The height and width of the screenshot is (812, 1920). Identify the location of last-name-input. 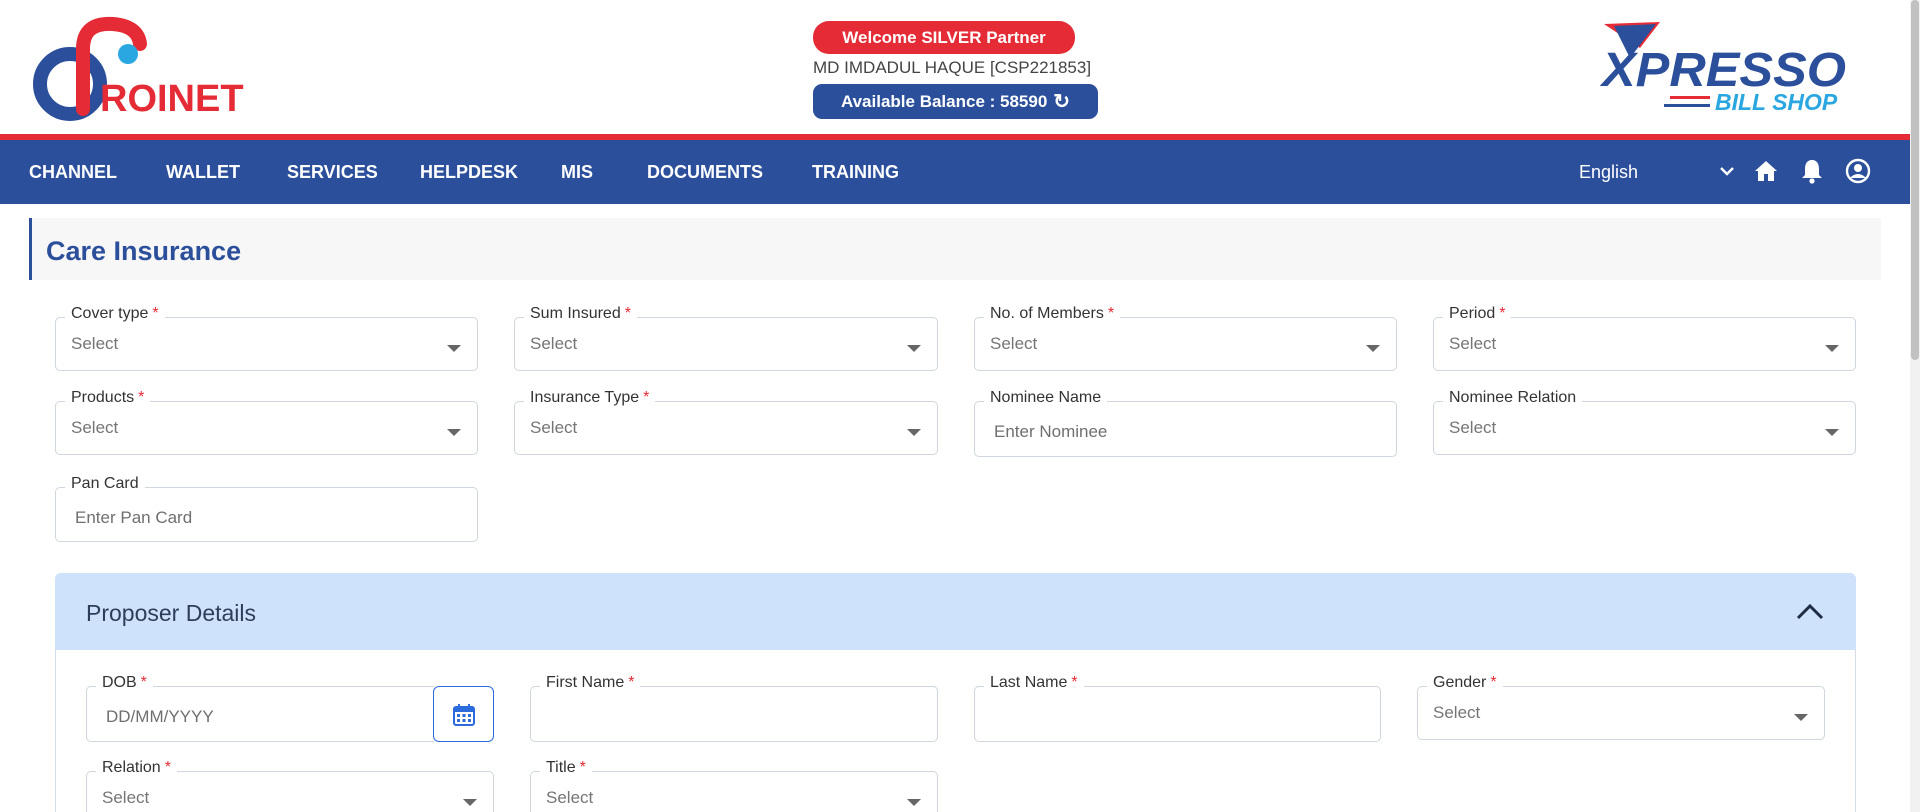
(1177, 714).